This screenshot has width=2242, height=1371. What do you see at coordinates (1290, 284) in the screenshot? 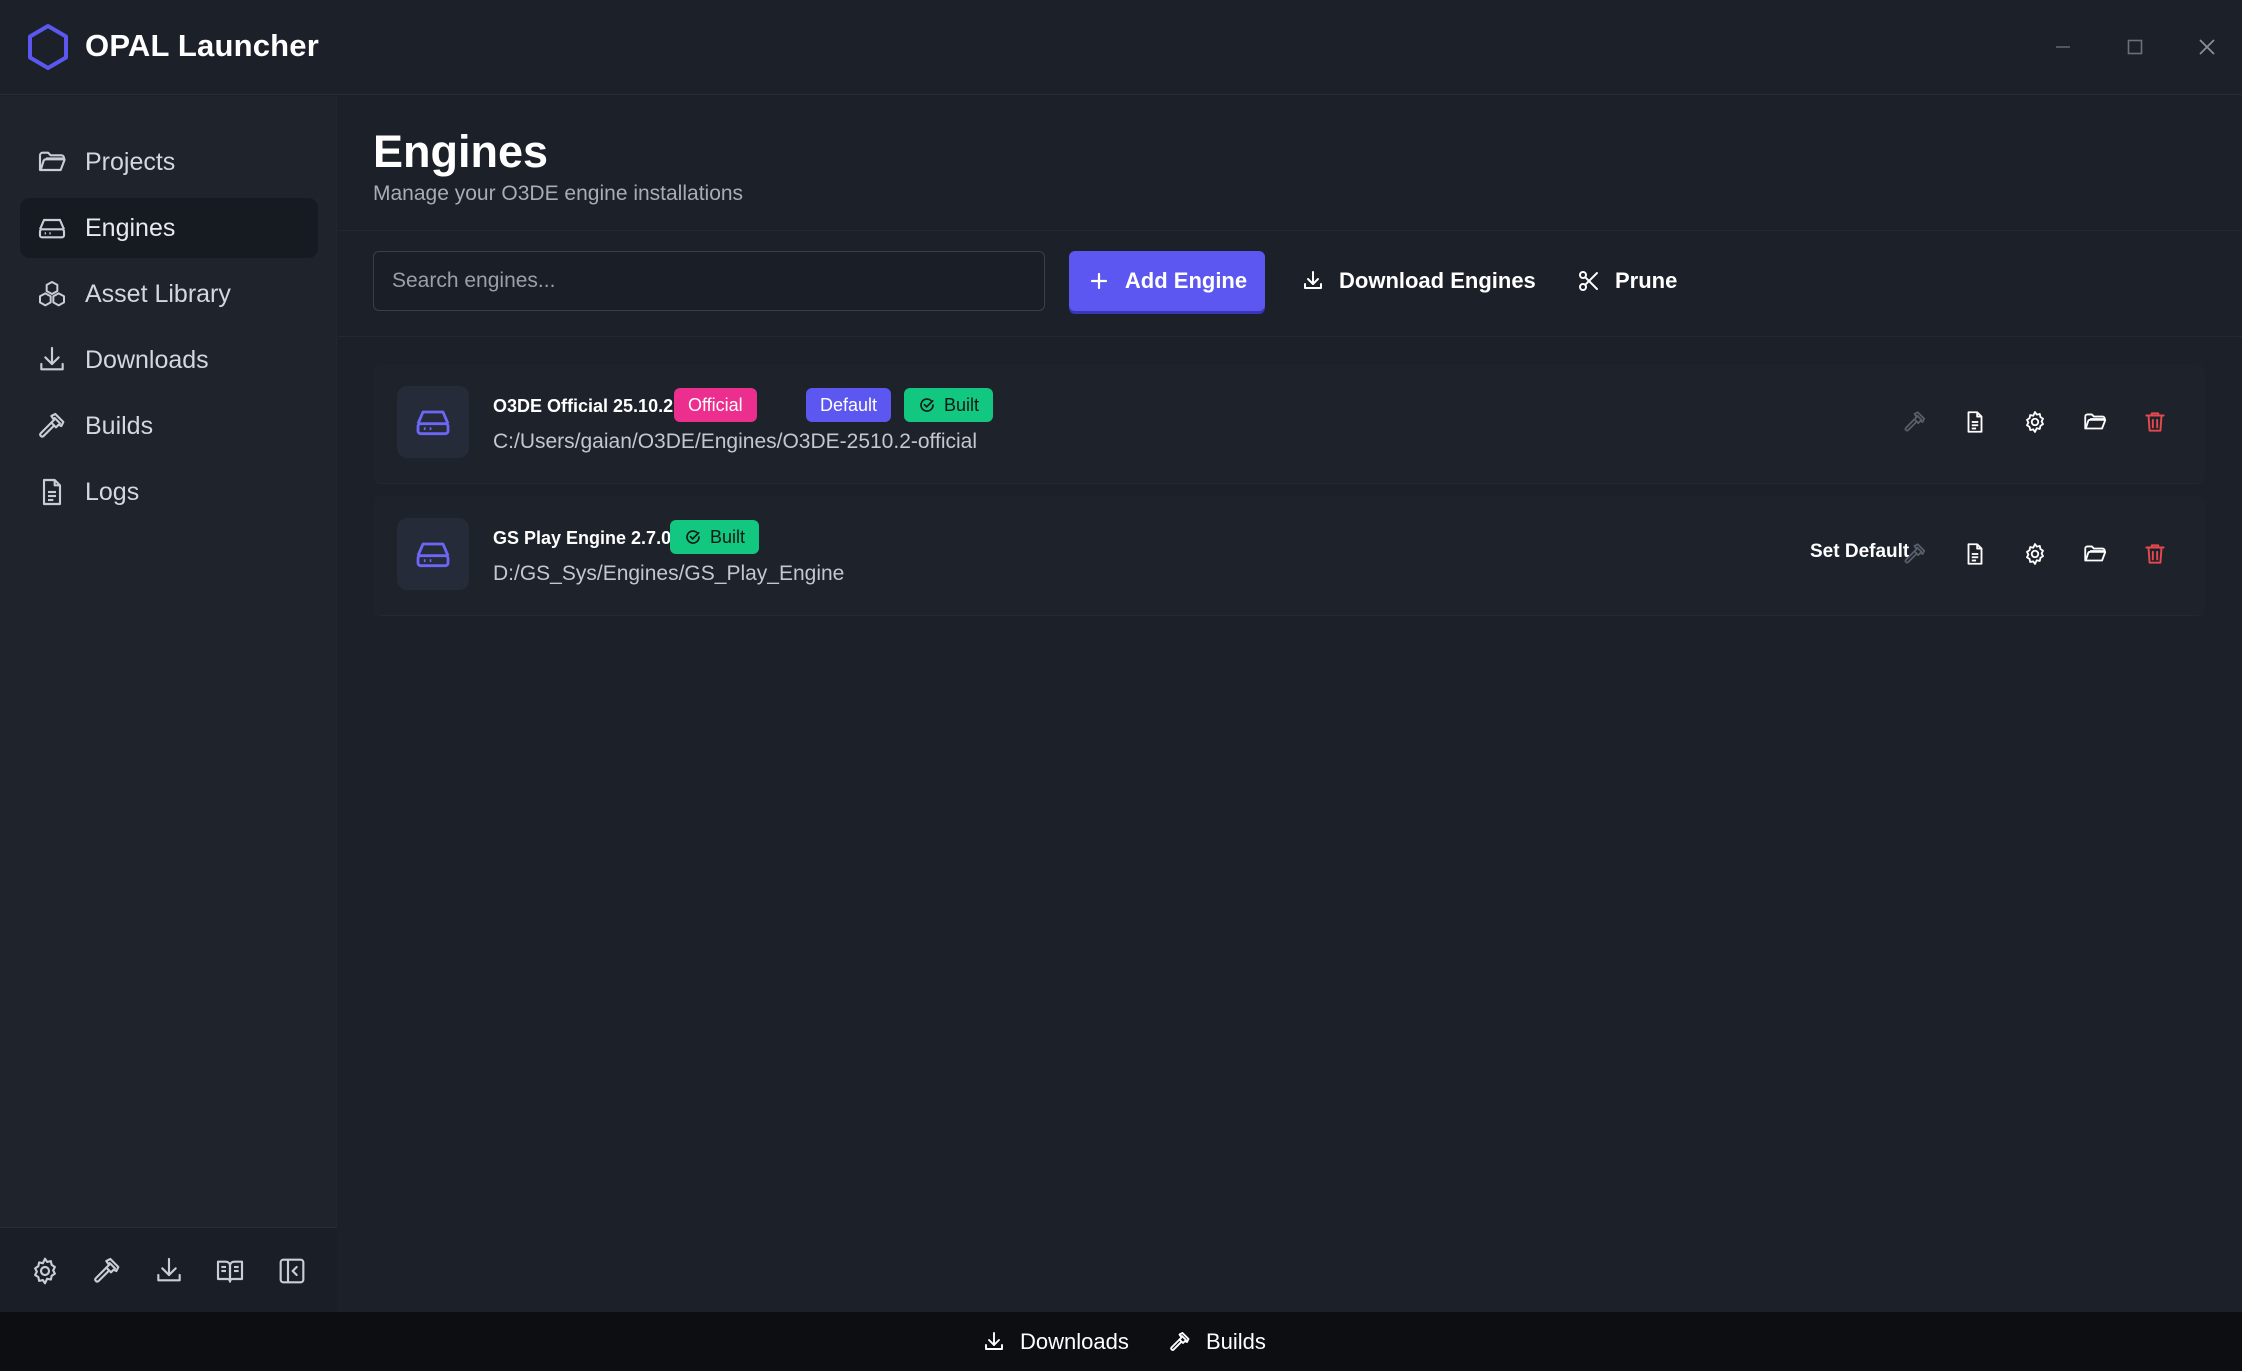
I see `toolbar: Add Engine Download Engines Prune` at bounding box center [1290, 284].